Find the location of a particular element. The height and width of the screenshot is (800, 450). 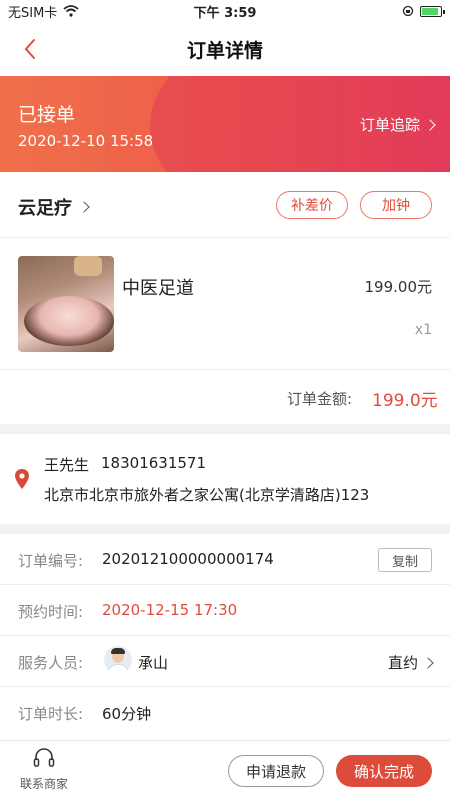

total-value: 199.0元 is located at coordinates (405, 401).